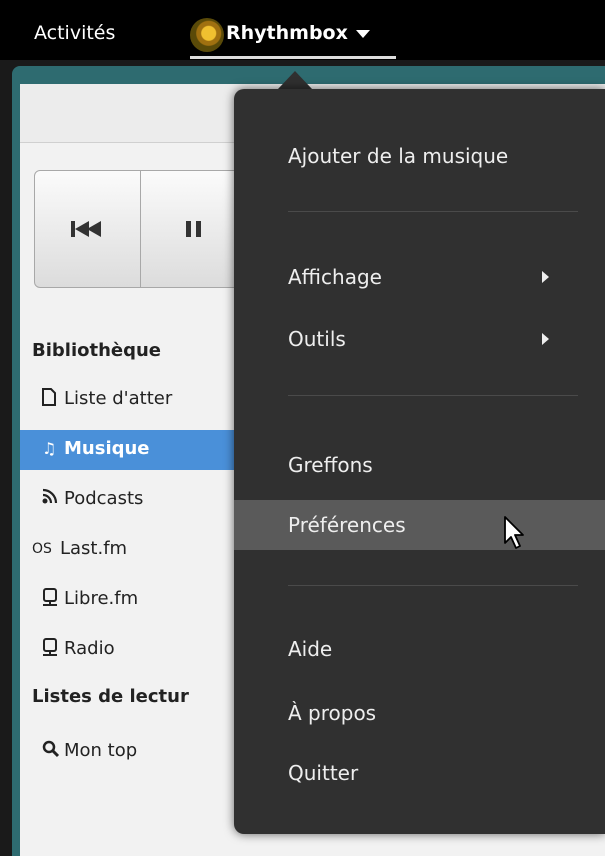 This screenshot has height=856, width=605. What do you see at coordinates (118, 398) in the screenshot?
I see `sidebar-item-label: Liste d'atter` at bounding box center [118, 398].